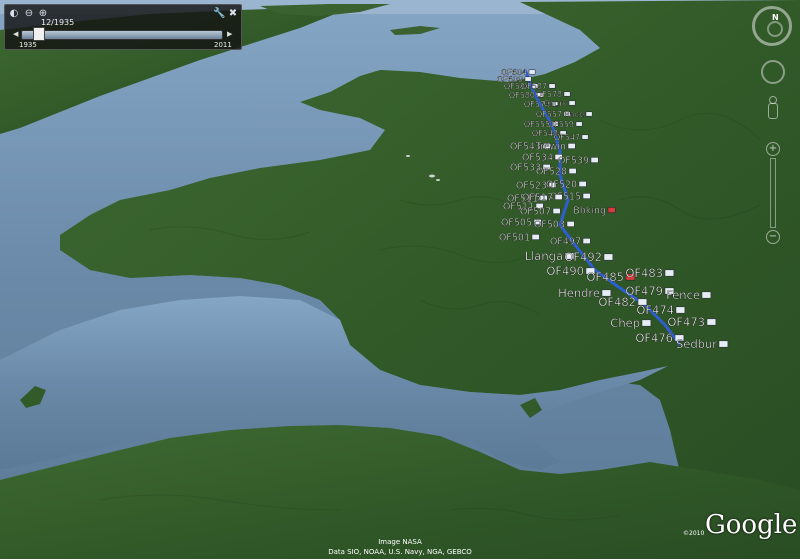 The height and width of the screenshot is (559, 800). I want to click on zoom-in-icon: +, so click(773, 149).